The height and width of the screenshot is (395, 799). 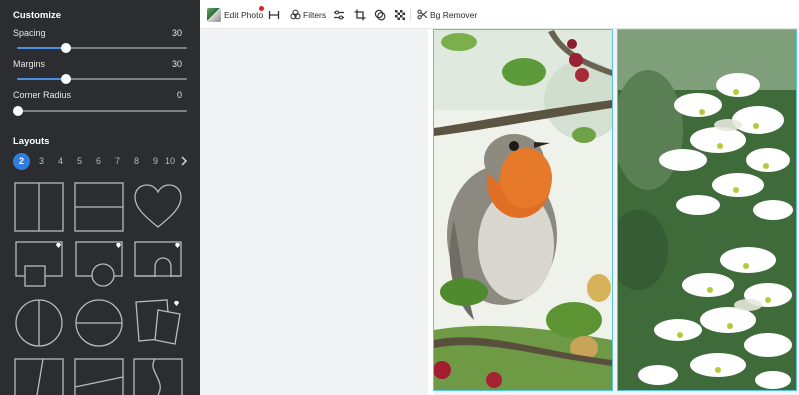 I want to click on layout-arch-inset, so click(x=158, y=265).